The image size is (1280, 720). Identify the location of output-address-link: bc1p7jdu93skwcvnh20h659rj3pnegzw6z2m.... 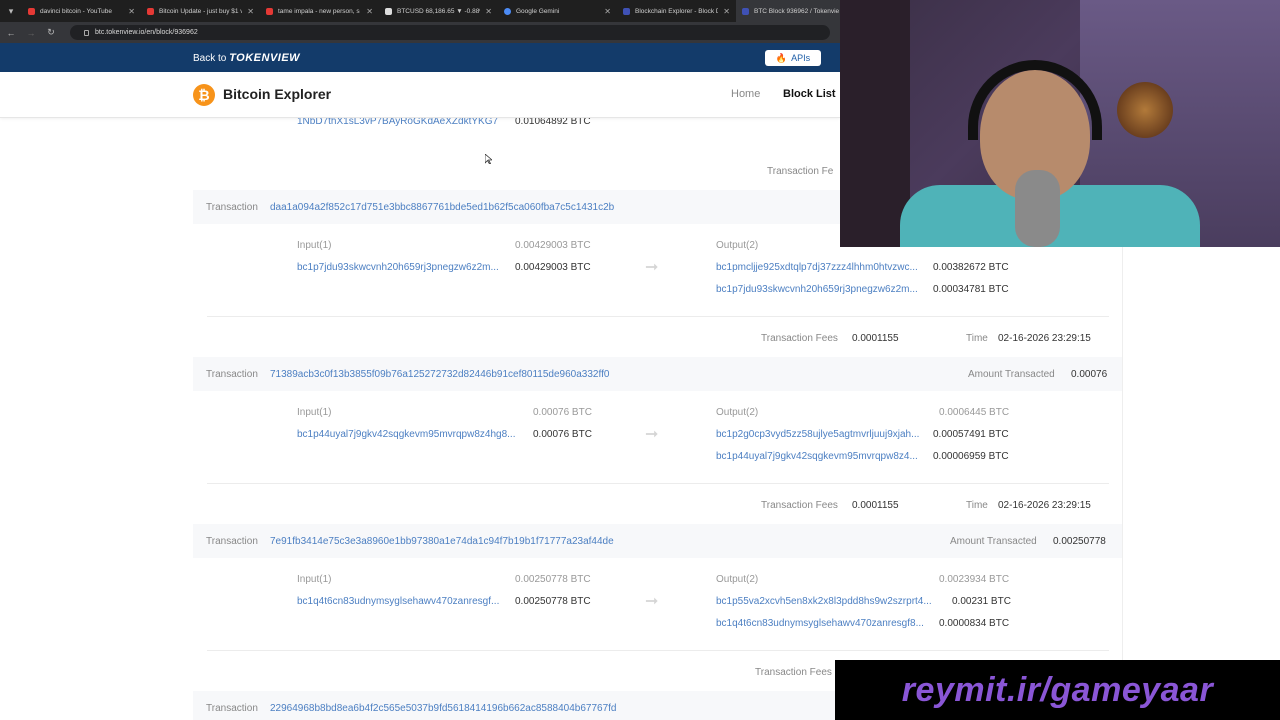
(817, 289).